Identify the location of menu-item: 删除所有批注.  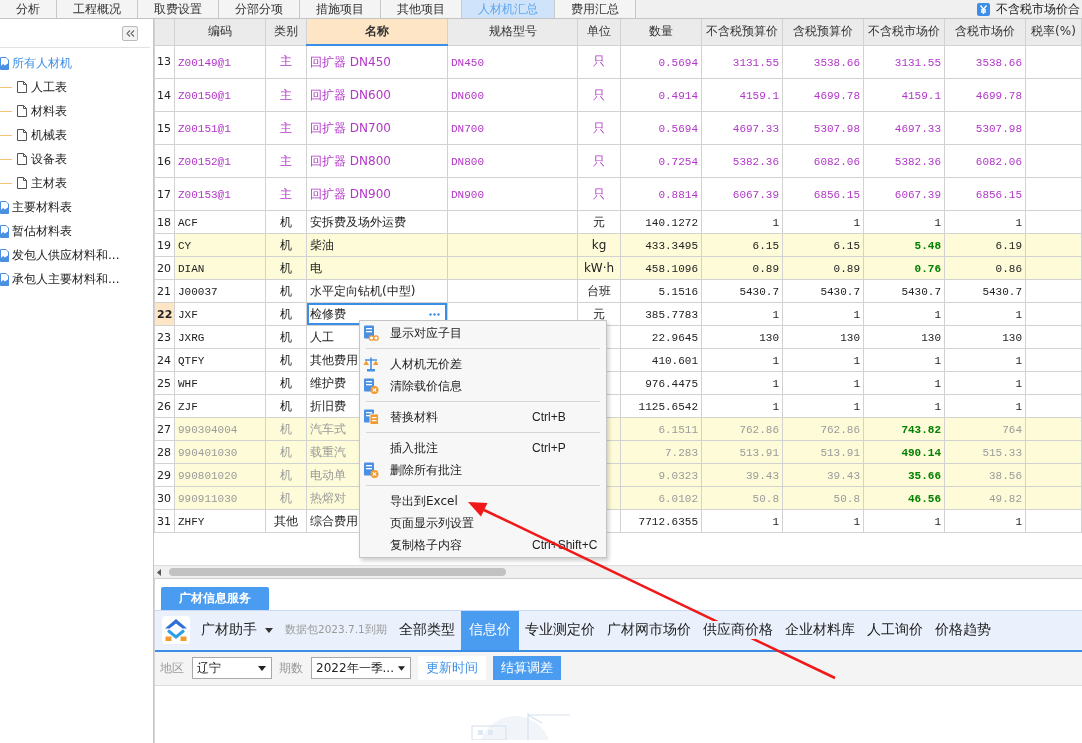
(483, 470).